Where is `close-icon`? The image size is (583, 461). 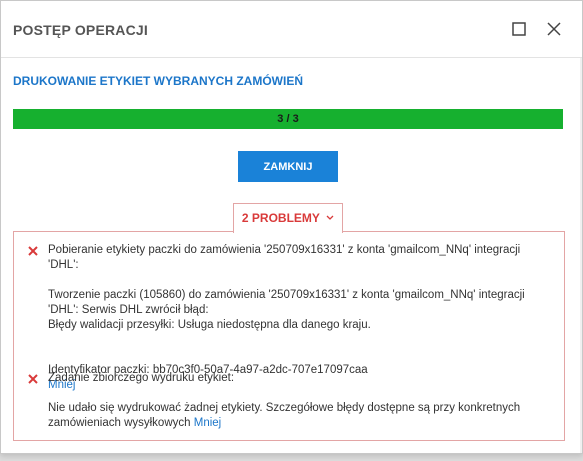
close-icon is located at coordinates (554, 29).